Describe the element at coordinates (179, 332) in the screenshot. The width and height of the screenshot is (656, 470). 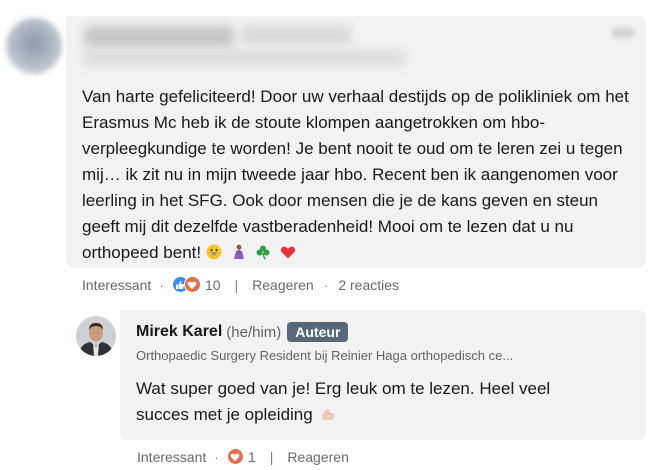
I see `reply-author-name: Mirek Karel` at that location.